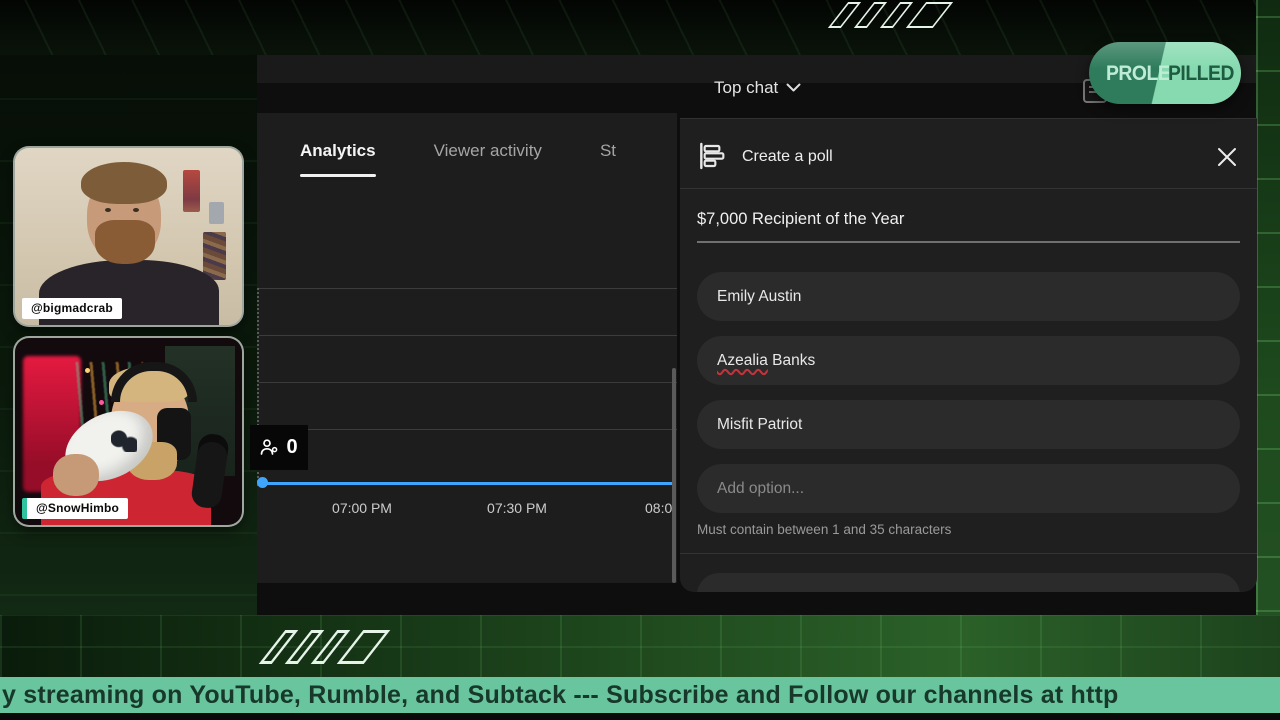  Describe the element at coordinates (640, 27) in the screenshot. I see `background-ceiling` at that location.